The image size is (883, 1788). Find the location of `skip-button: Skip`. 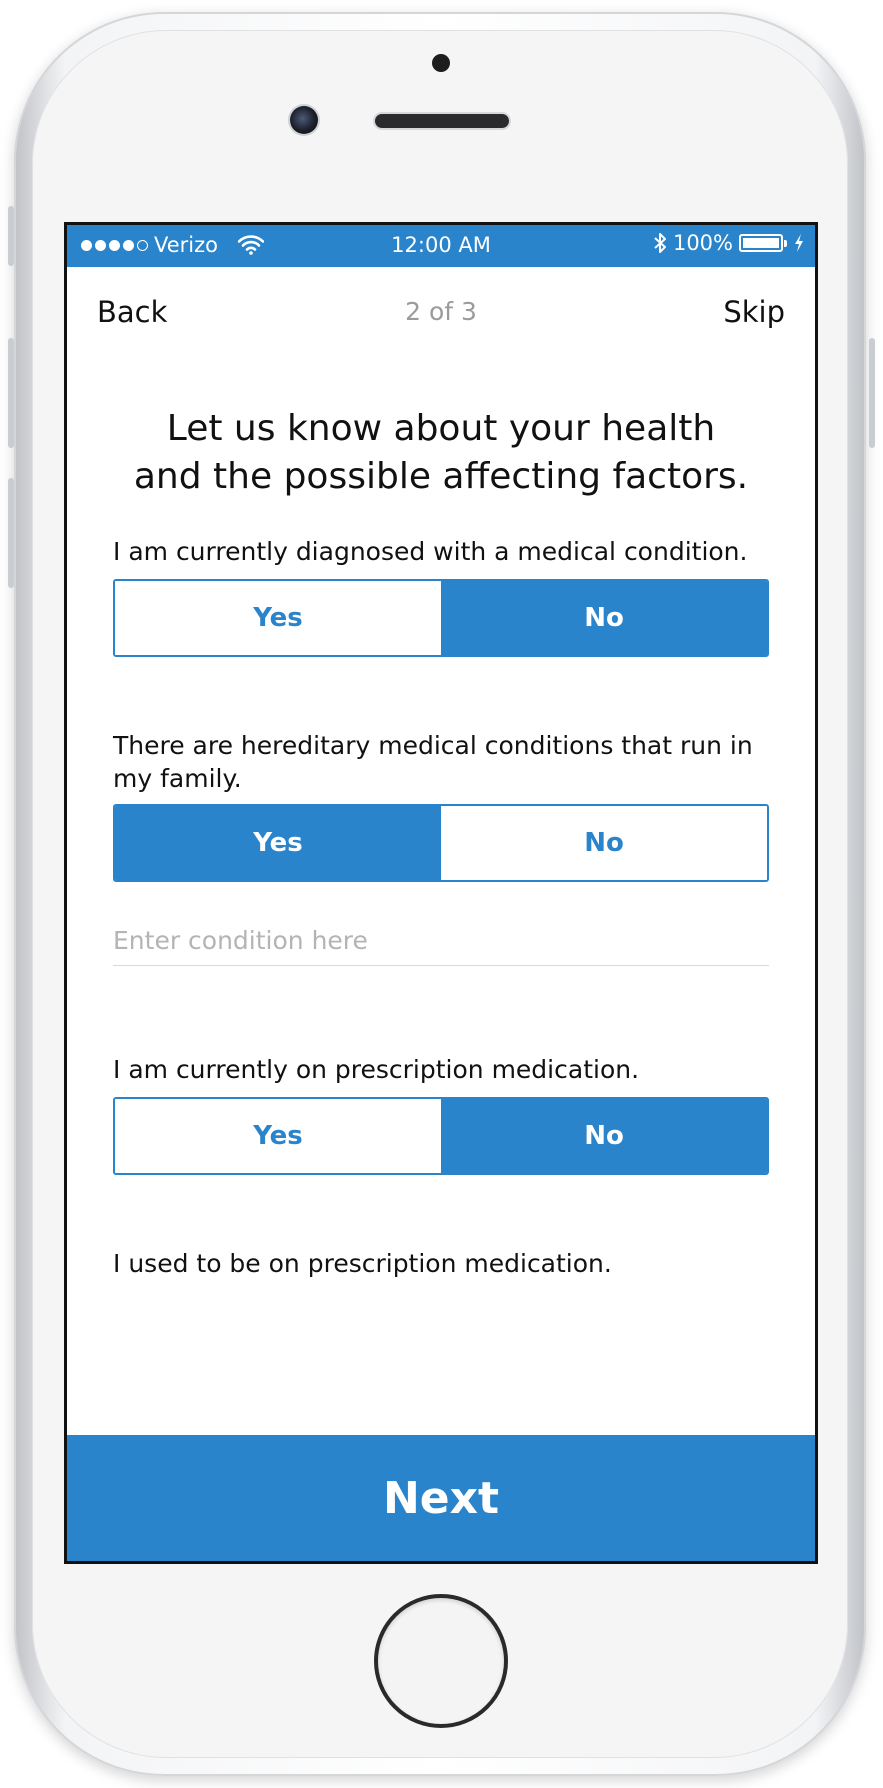

skip-button: Skip is located at coordinates (754, 312).